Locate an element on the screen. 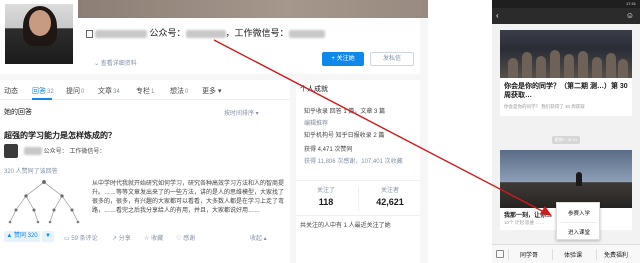 This screenshot has width=640, height=263. achievement-line: 知乎机构号 知乎日报收录 2 篇 is located at coordinates (344, 136).